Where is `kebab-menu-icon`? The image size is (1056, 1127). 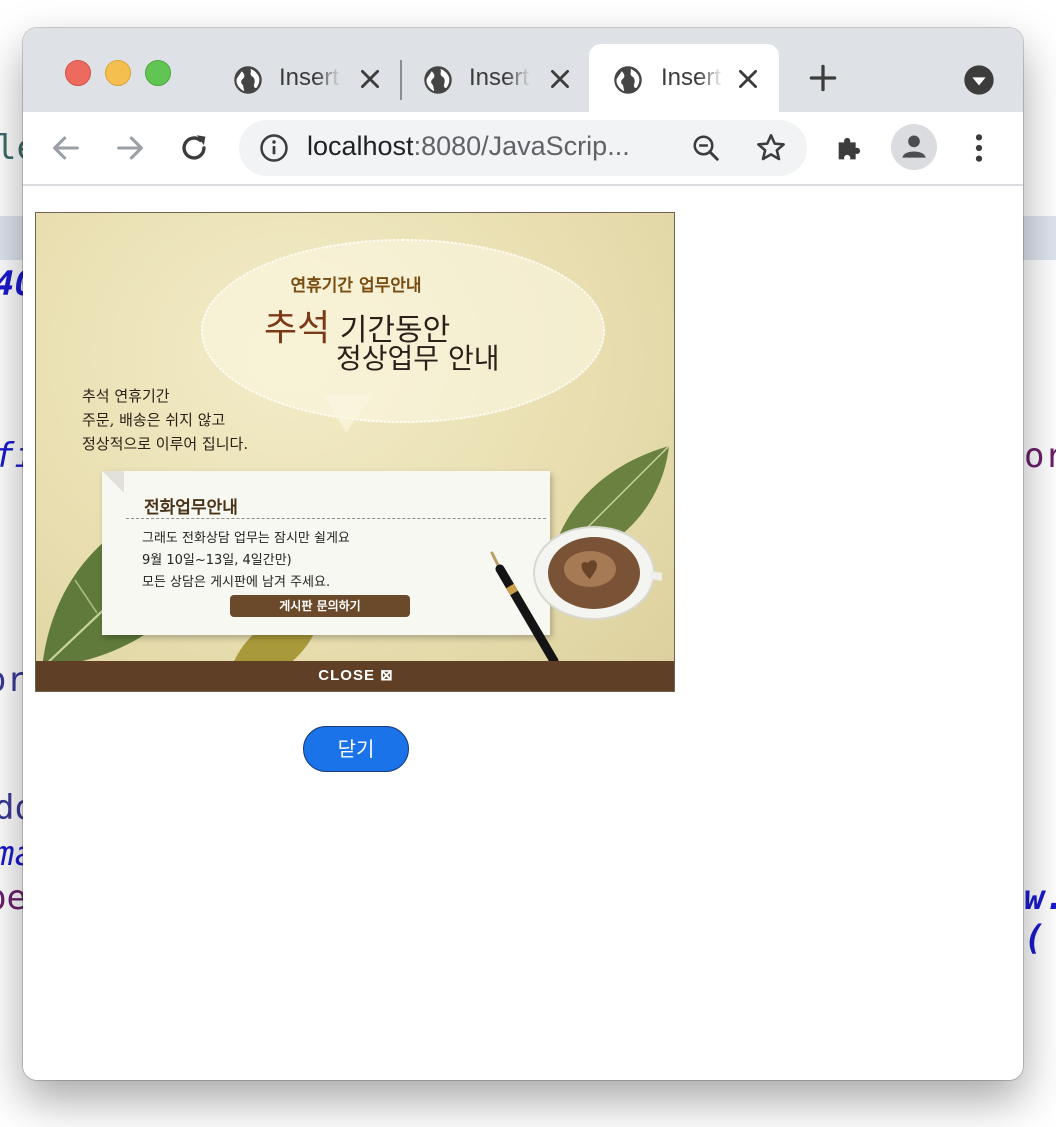 kebab-menu-icon is located at coordinates (979, 148).